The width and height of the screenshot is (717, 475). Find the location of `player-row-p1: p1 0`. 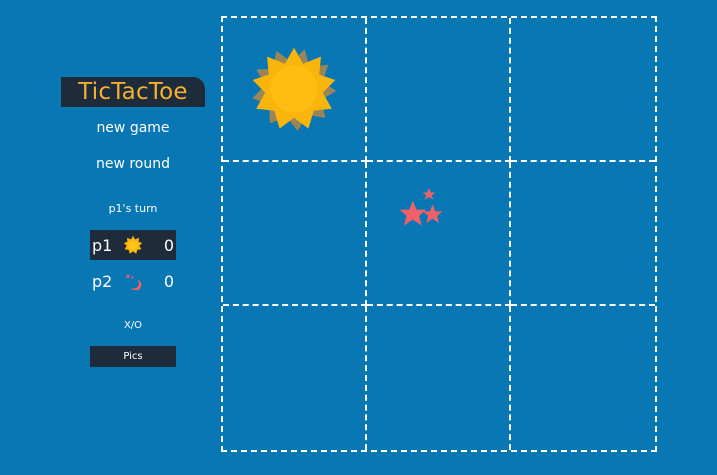

player-row-p1: p1 0 is located at coordinates (133, 245).